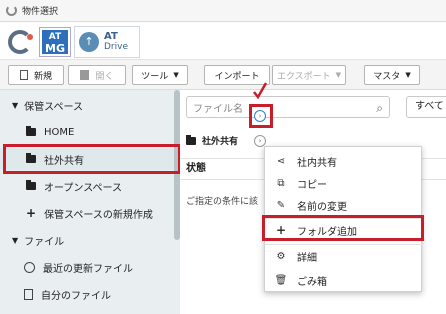 This screenshot has height=314, width=446. I want to click on highlight-chevron-button, so click(261, 116).